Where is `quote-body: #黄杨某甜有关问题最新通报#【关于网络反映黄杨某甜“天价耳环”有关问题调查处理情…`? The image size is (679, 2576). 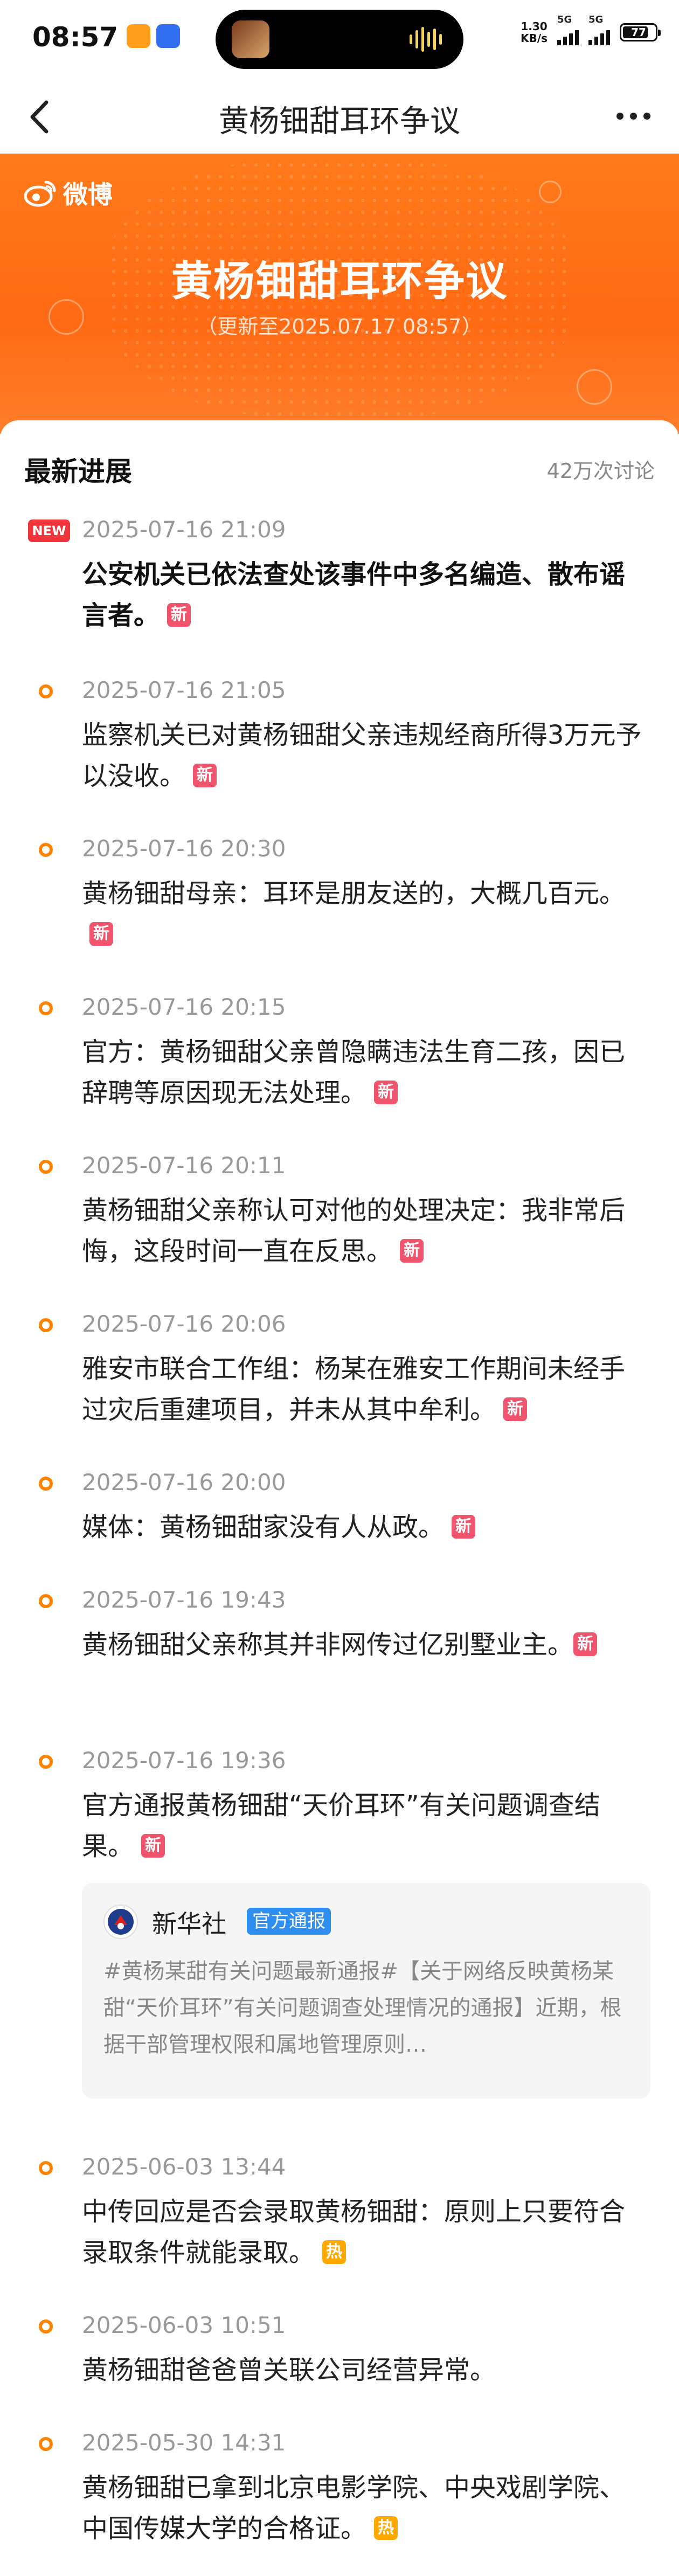
quote-body: #黄杨某甜有关问题最新通报#【关于网络反映黄杨某甜“天价耳环”有关问题调查处理情… is located at coordinates (362, 2008).